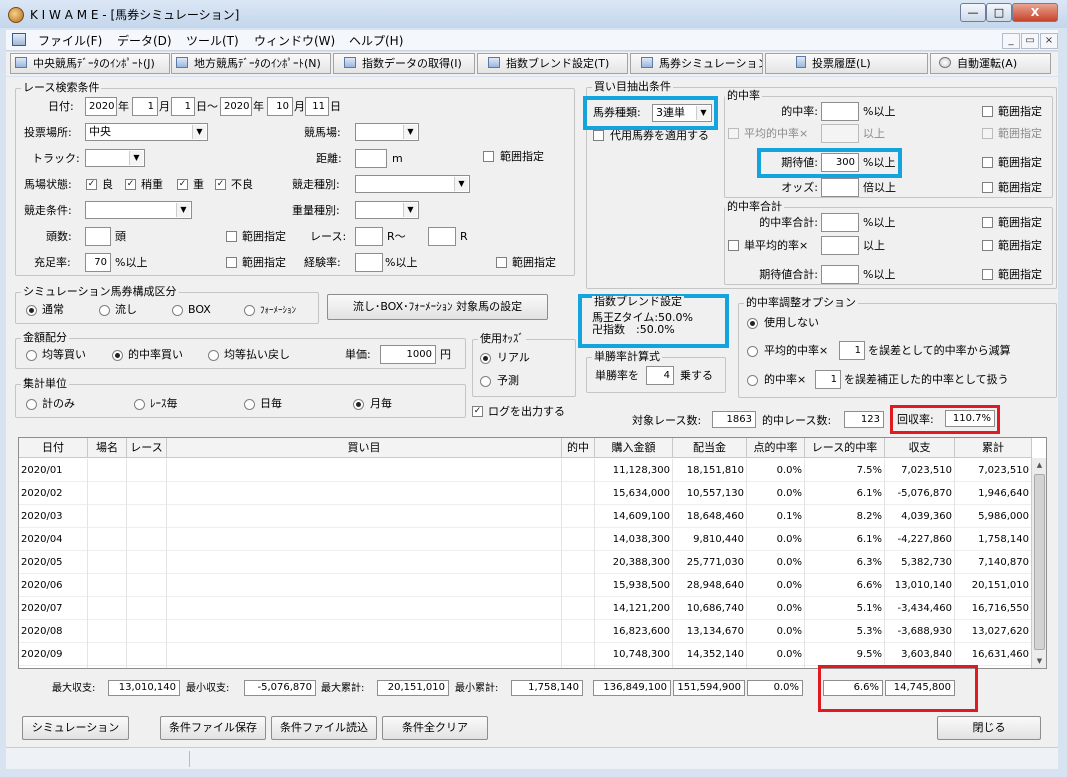 The width and height of the screenshot is (1067, 777). Describe the element at coordinates (387, 210) in the screenshot. I see `weight-type-select: ▼` at that location.